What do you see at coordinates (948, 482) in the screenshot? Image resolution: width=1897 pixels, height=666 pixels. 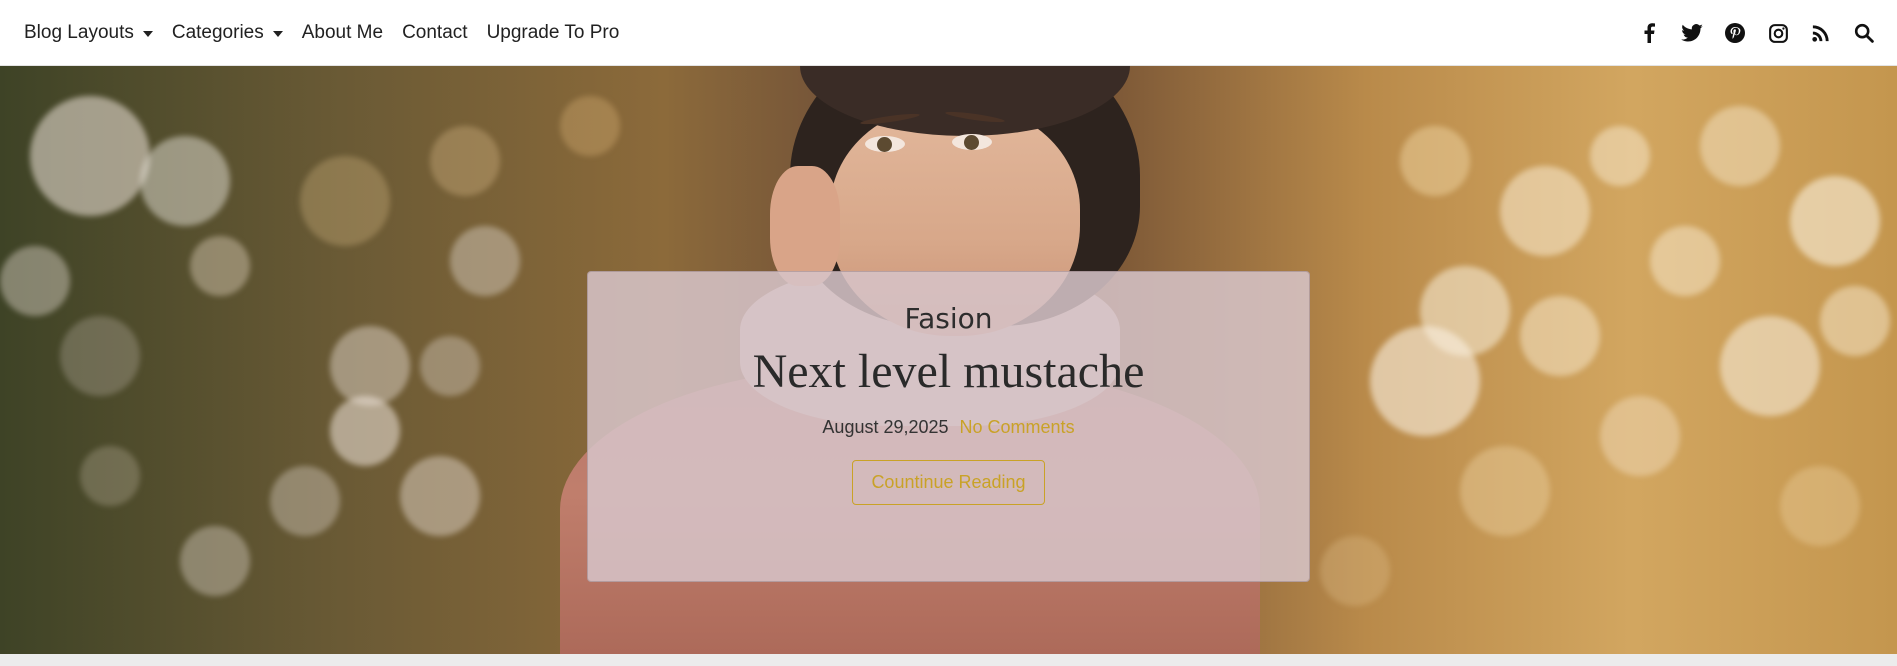 I see `continue-reading-button: Countinue Reading` at bounding box center [948, 482].